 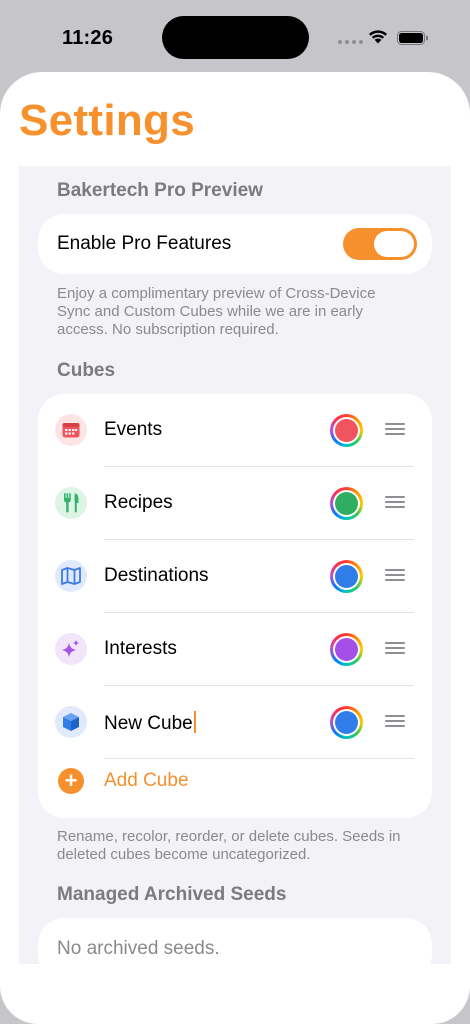 I want to click on cube-name-text: New Cube, so click(x=148, y=723).